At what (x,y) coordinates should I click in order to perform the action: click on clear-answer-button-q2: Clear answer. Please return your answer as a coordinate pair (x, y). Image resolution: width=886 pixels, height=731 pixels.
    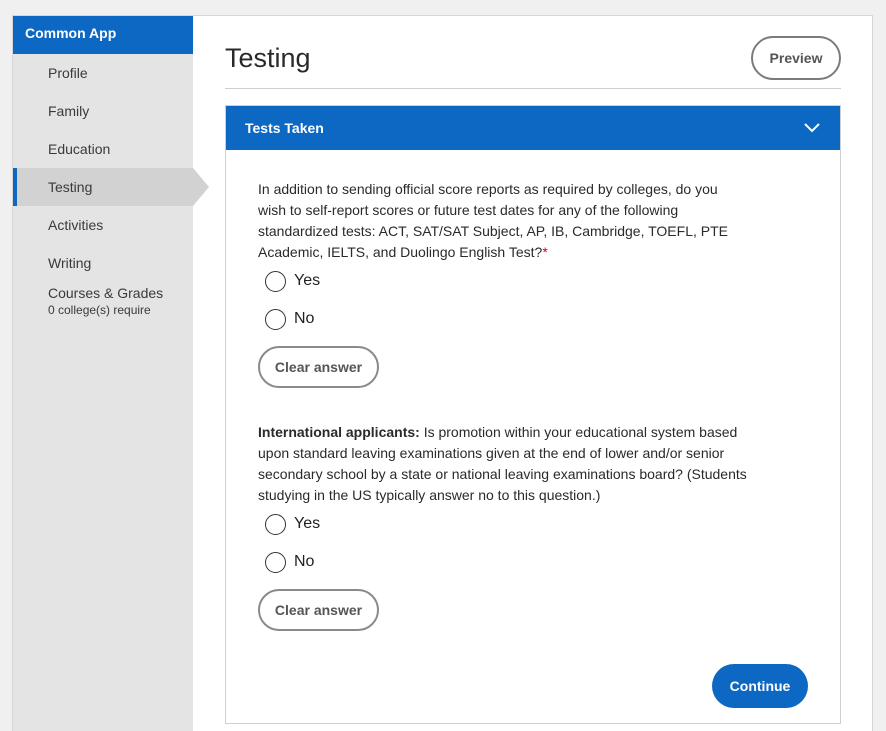
    Looking at the image, I should click on (318, 610).